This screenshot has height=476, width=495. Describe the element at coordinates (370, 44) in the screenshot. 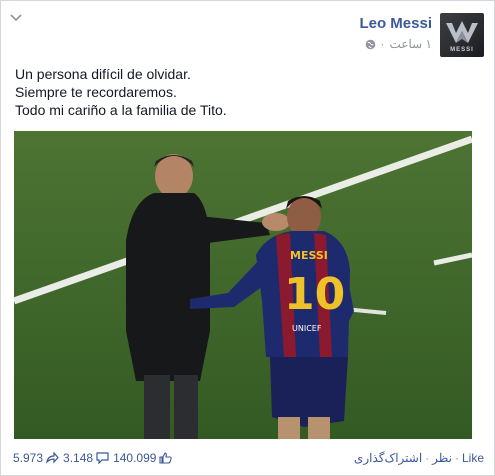

I see `globe-icon` at that location.